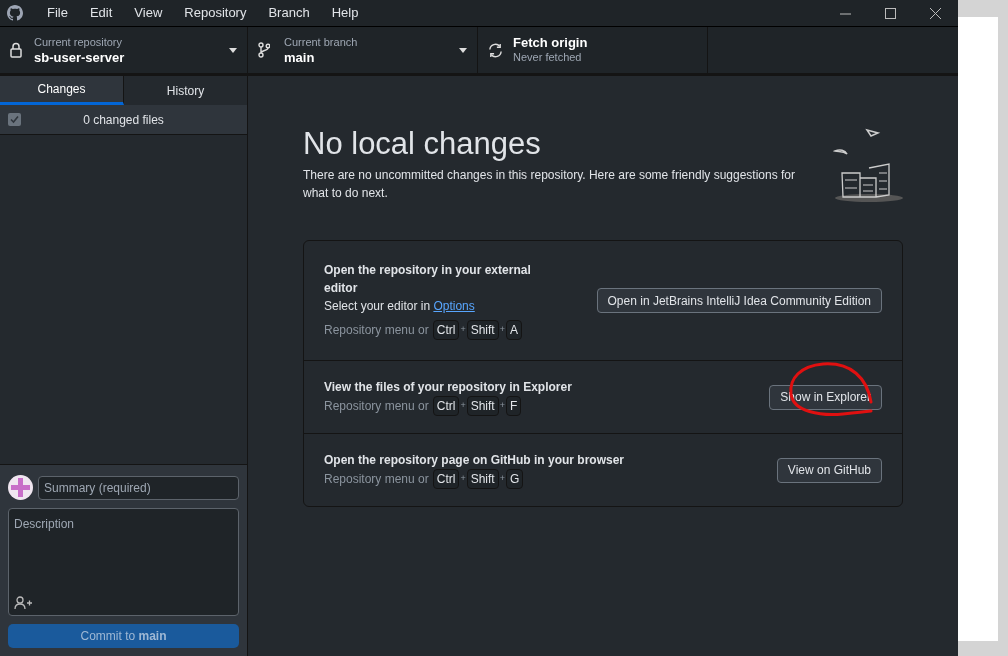 The height and width of the screenshot is (656, 1008). Describe the element at coordinates (16, 50) in the screenshot. I see `lock-icon` at that location.